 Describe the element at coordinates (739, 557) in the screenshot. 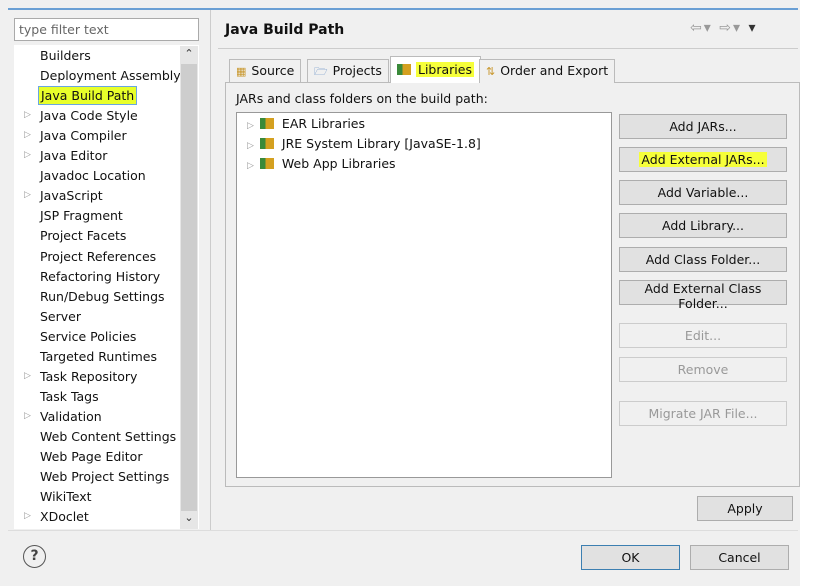

I see `cancel-button: Cancel` at that location.